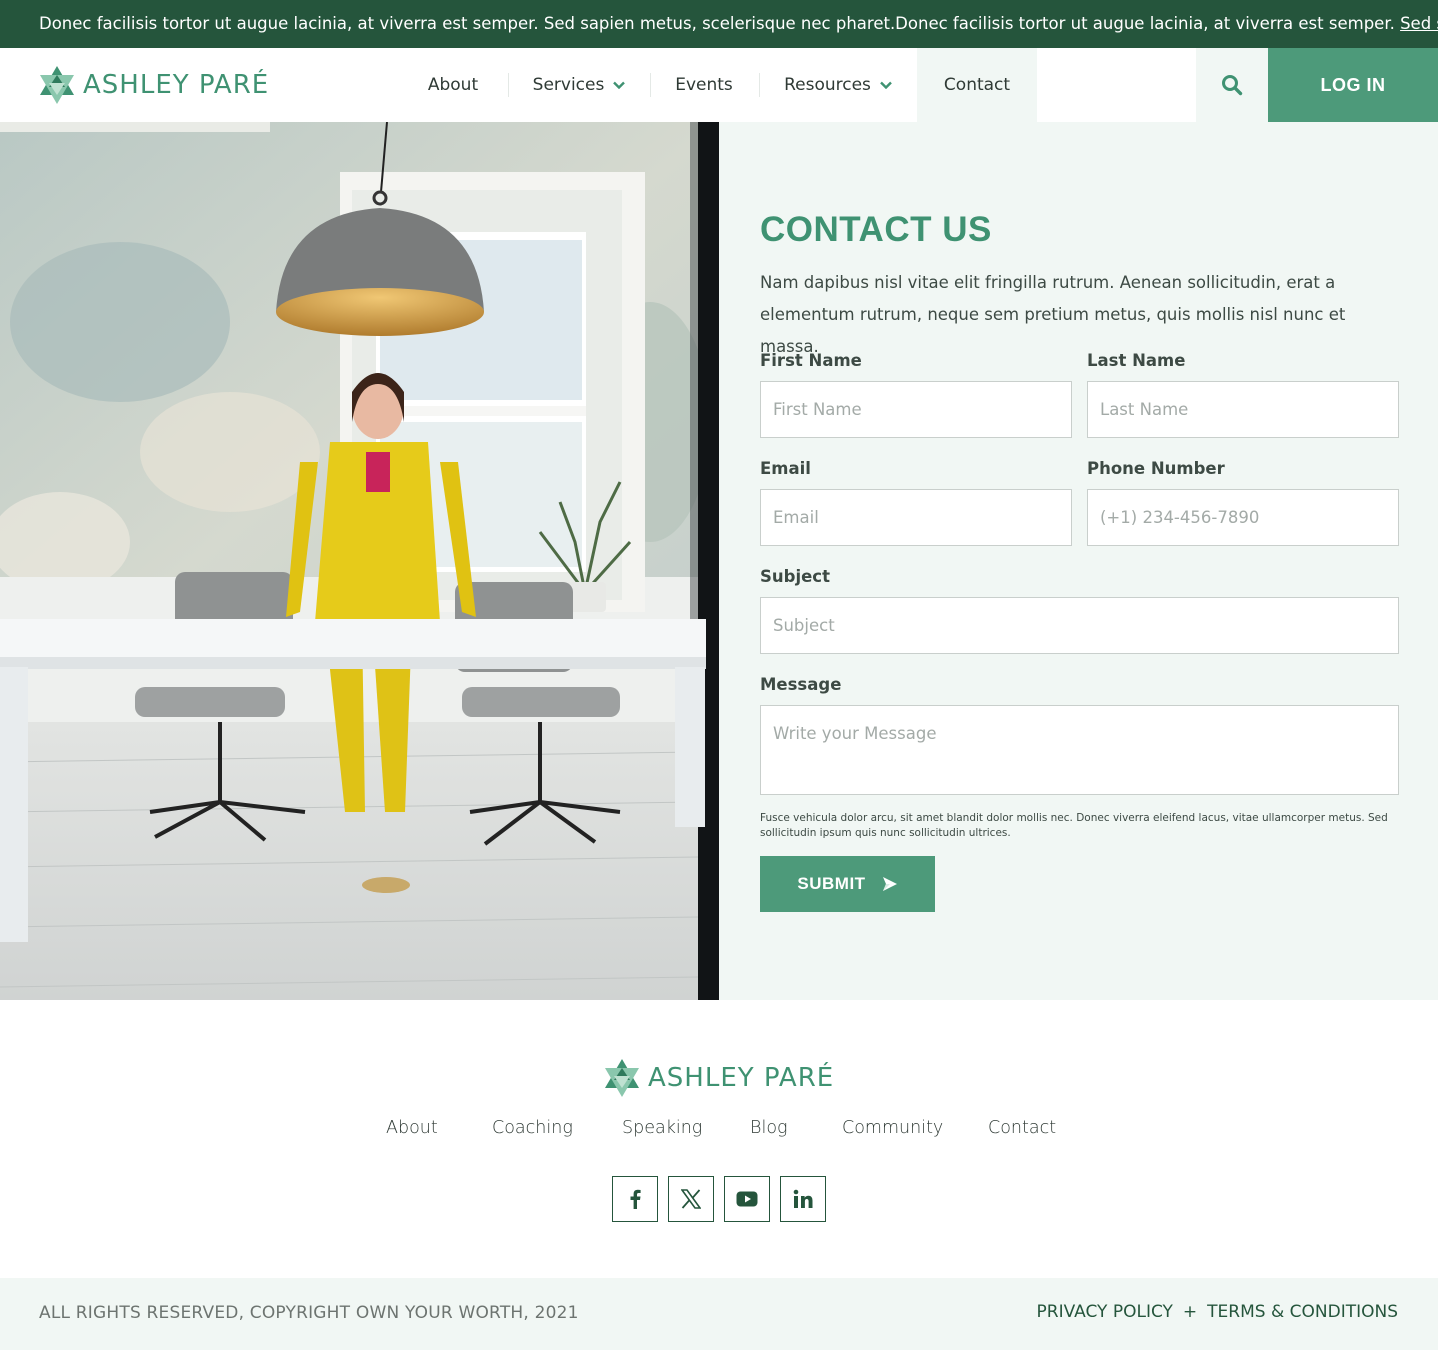 Image resolution: width=1438 pixels, height=1350 pixels. I want to click on nav-about: About, so click(453, 85).